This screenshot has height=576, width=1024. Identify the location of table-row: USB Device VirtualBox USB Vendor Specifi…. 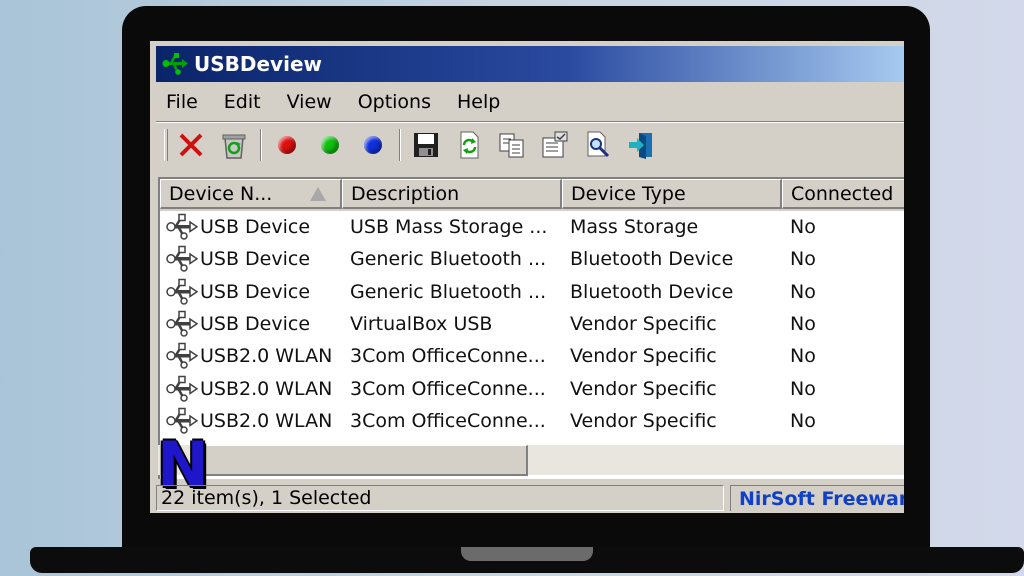
(532, 324).